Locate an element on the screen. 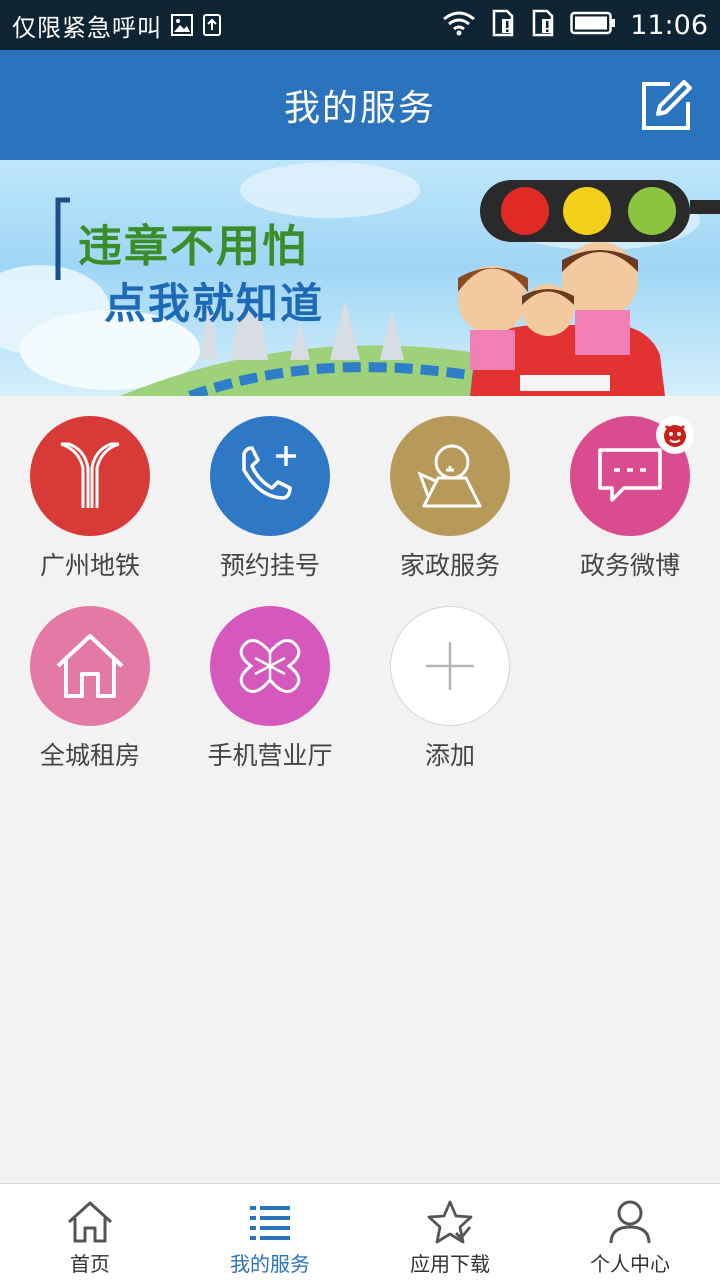  service-label: 广州地铁 is located at coordinates (89, 565).